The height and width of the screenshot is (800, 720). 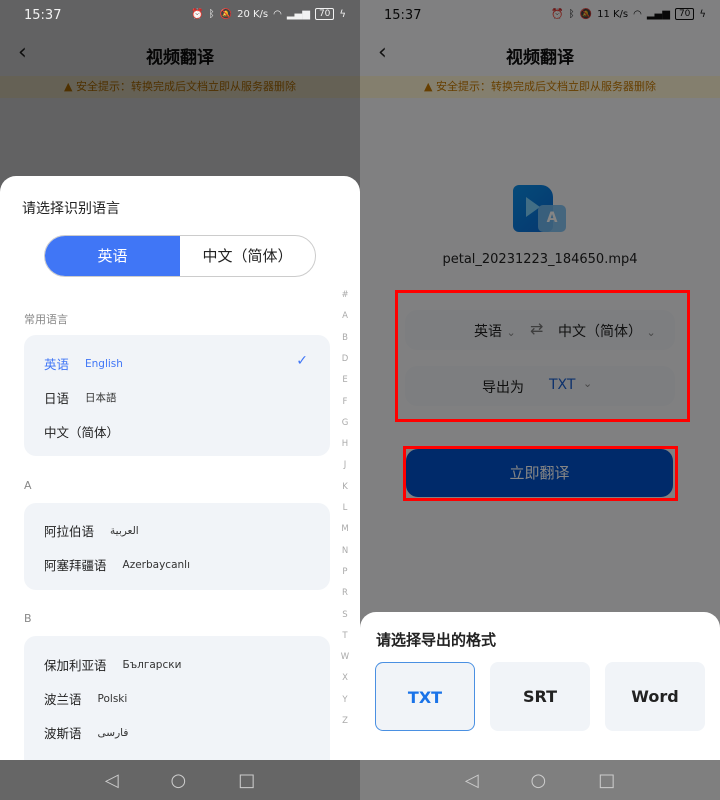 I want to click on alarm-icon: ⏰, so click(x=197, y=14).